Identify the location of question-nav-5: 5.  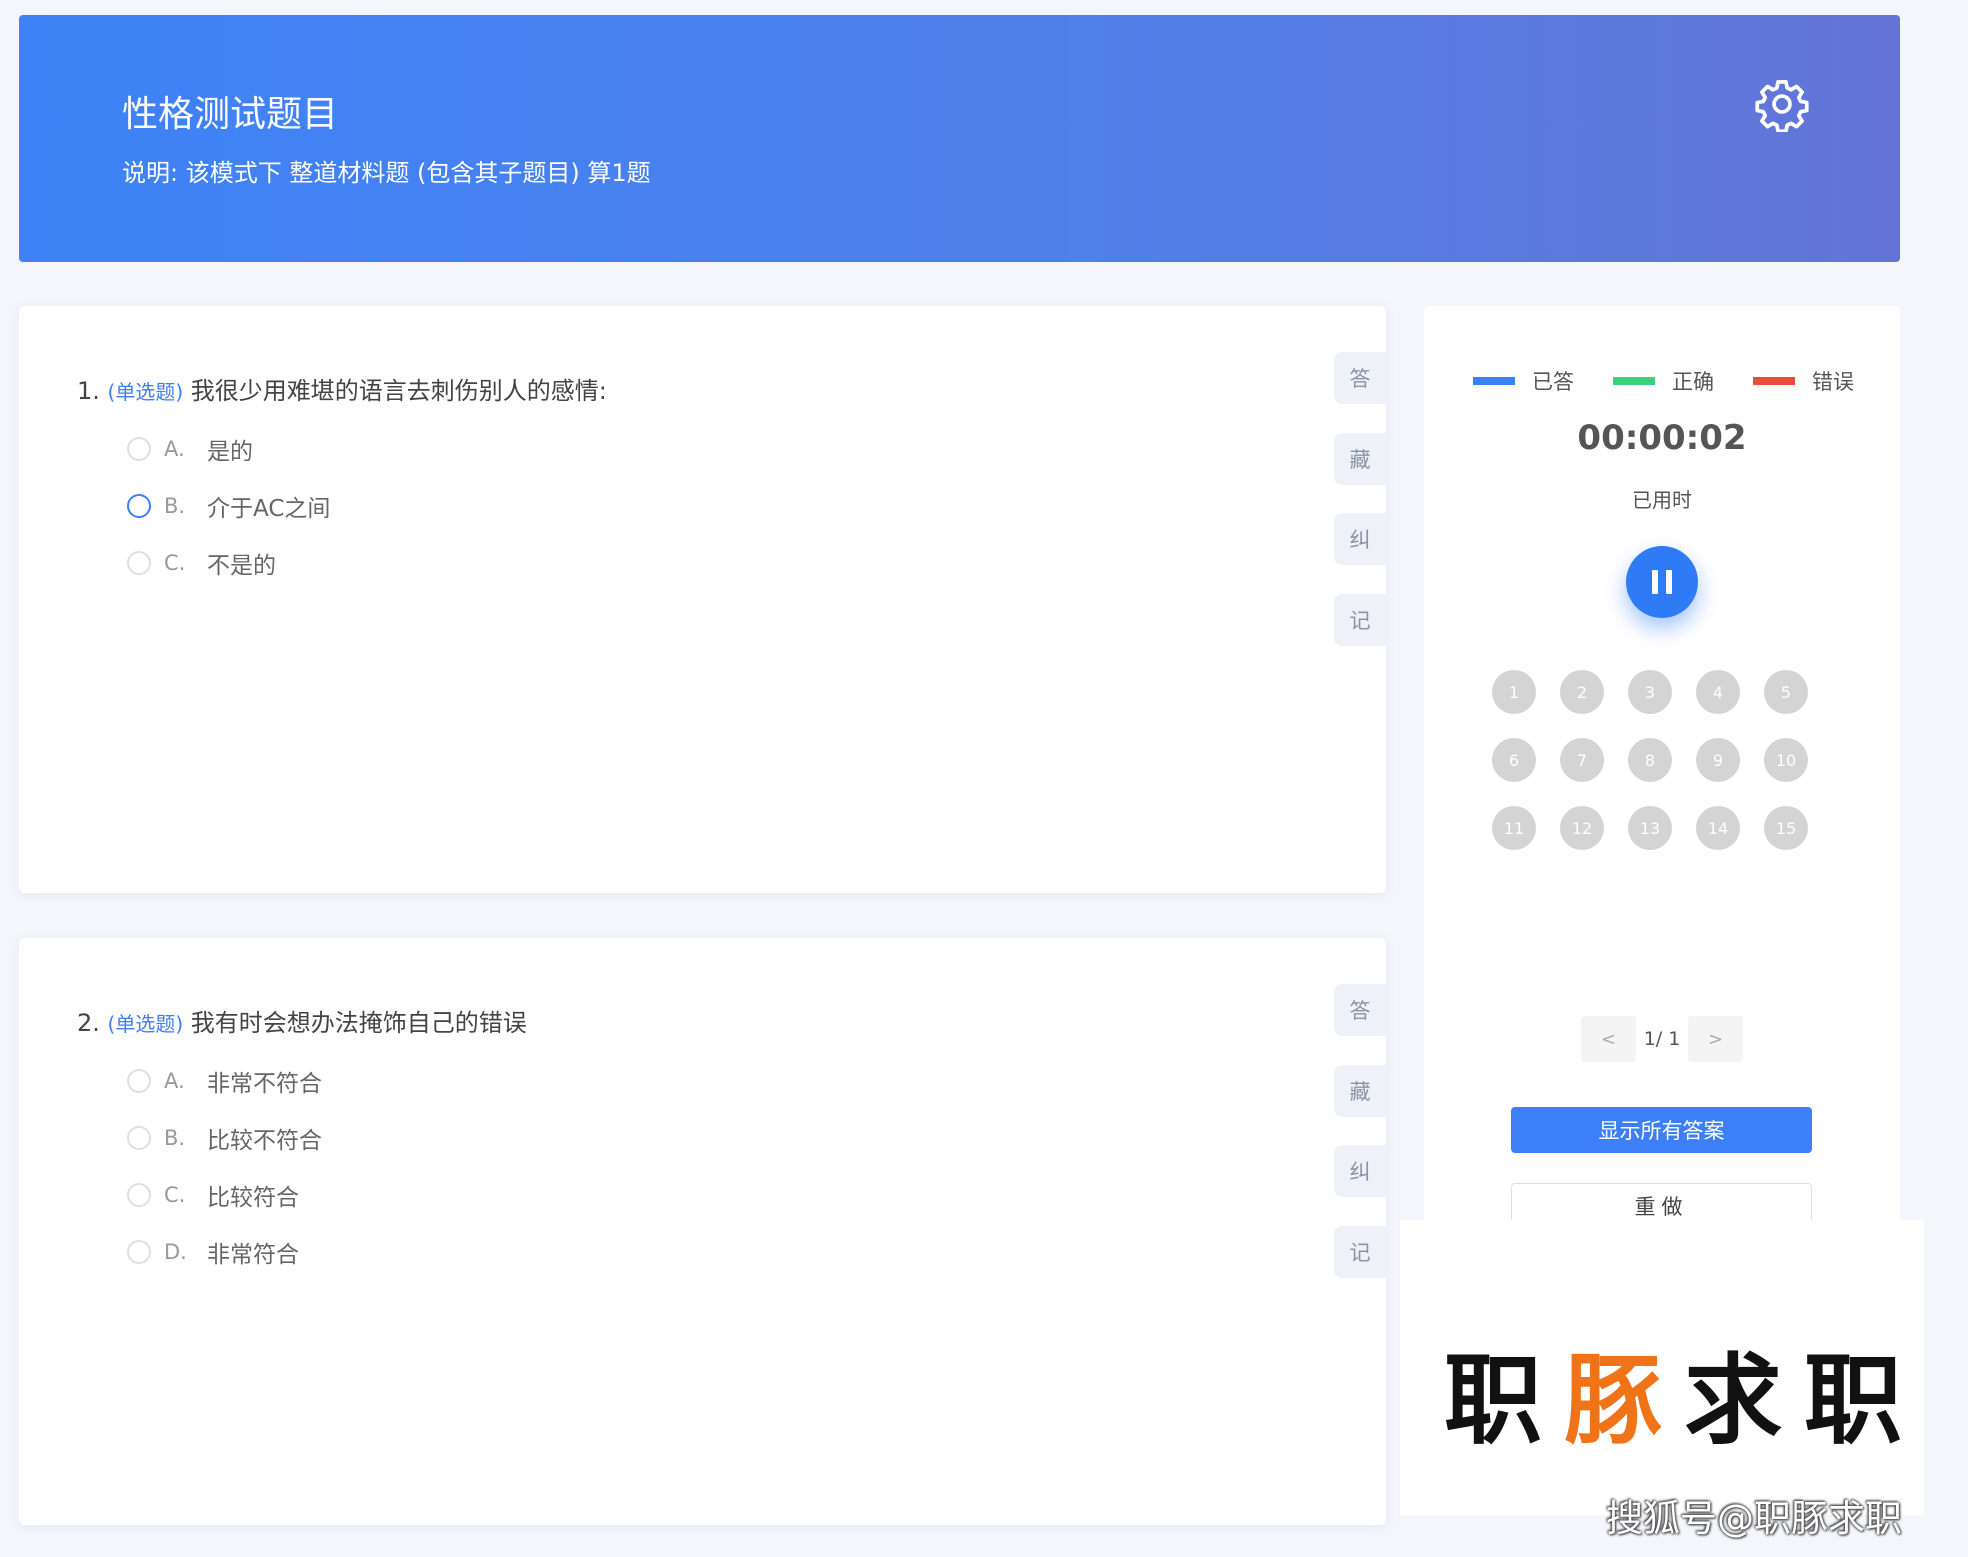
(1786, 692).